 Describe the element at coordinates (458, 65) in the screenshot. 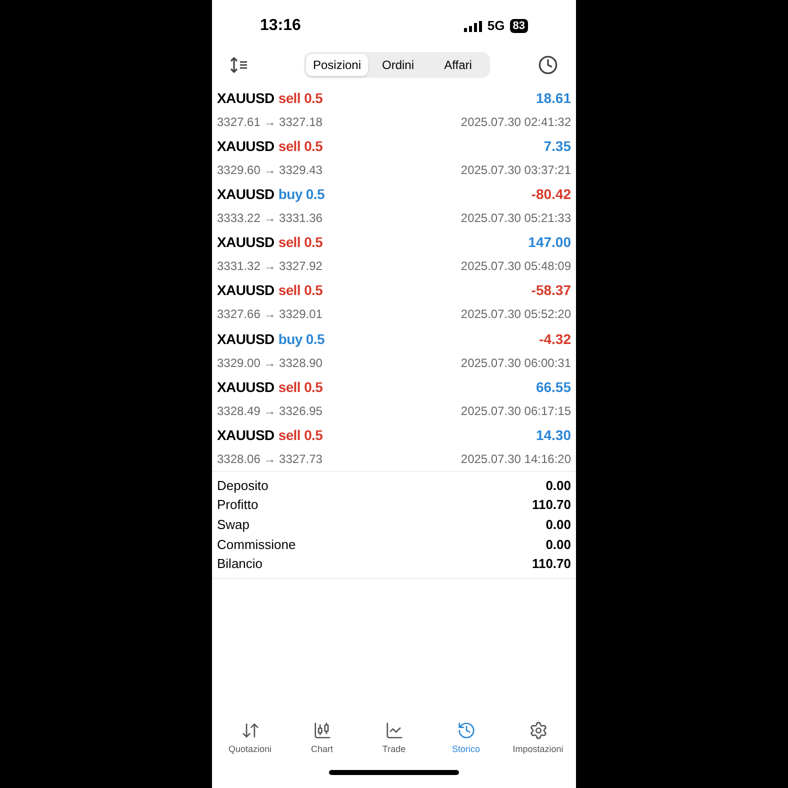

I see `segment-tab: Affari` at that location.